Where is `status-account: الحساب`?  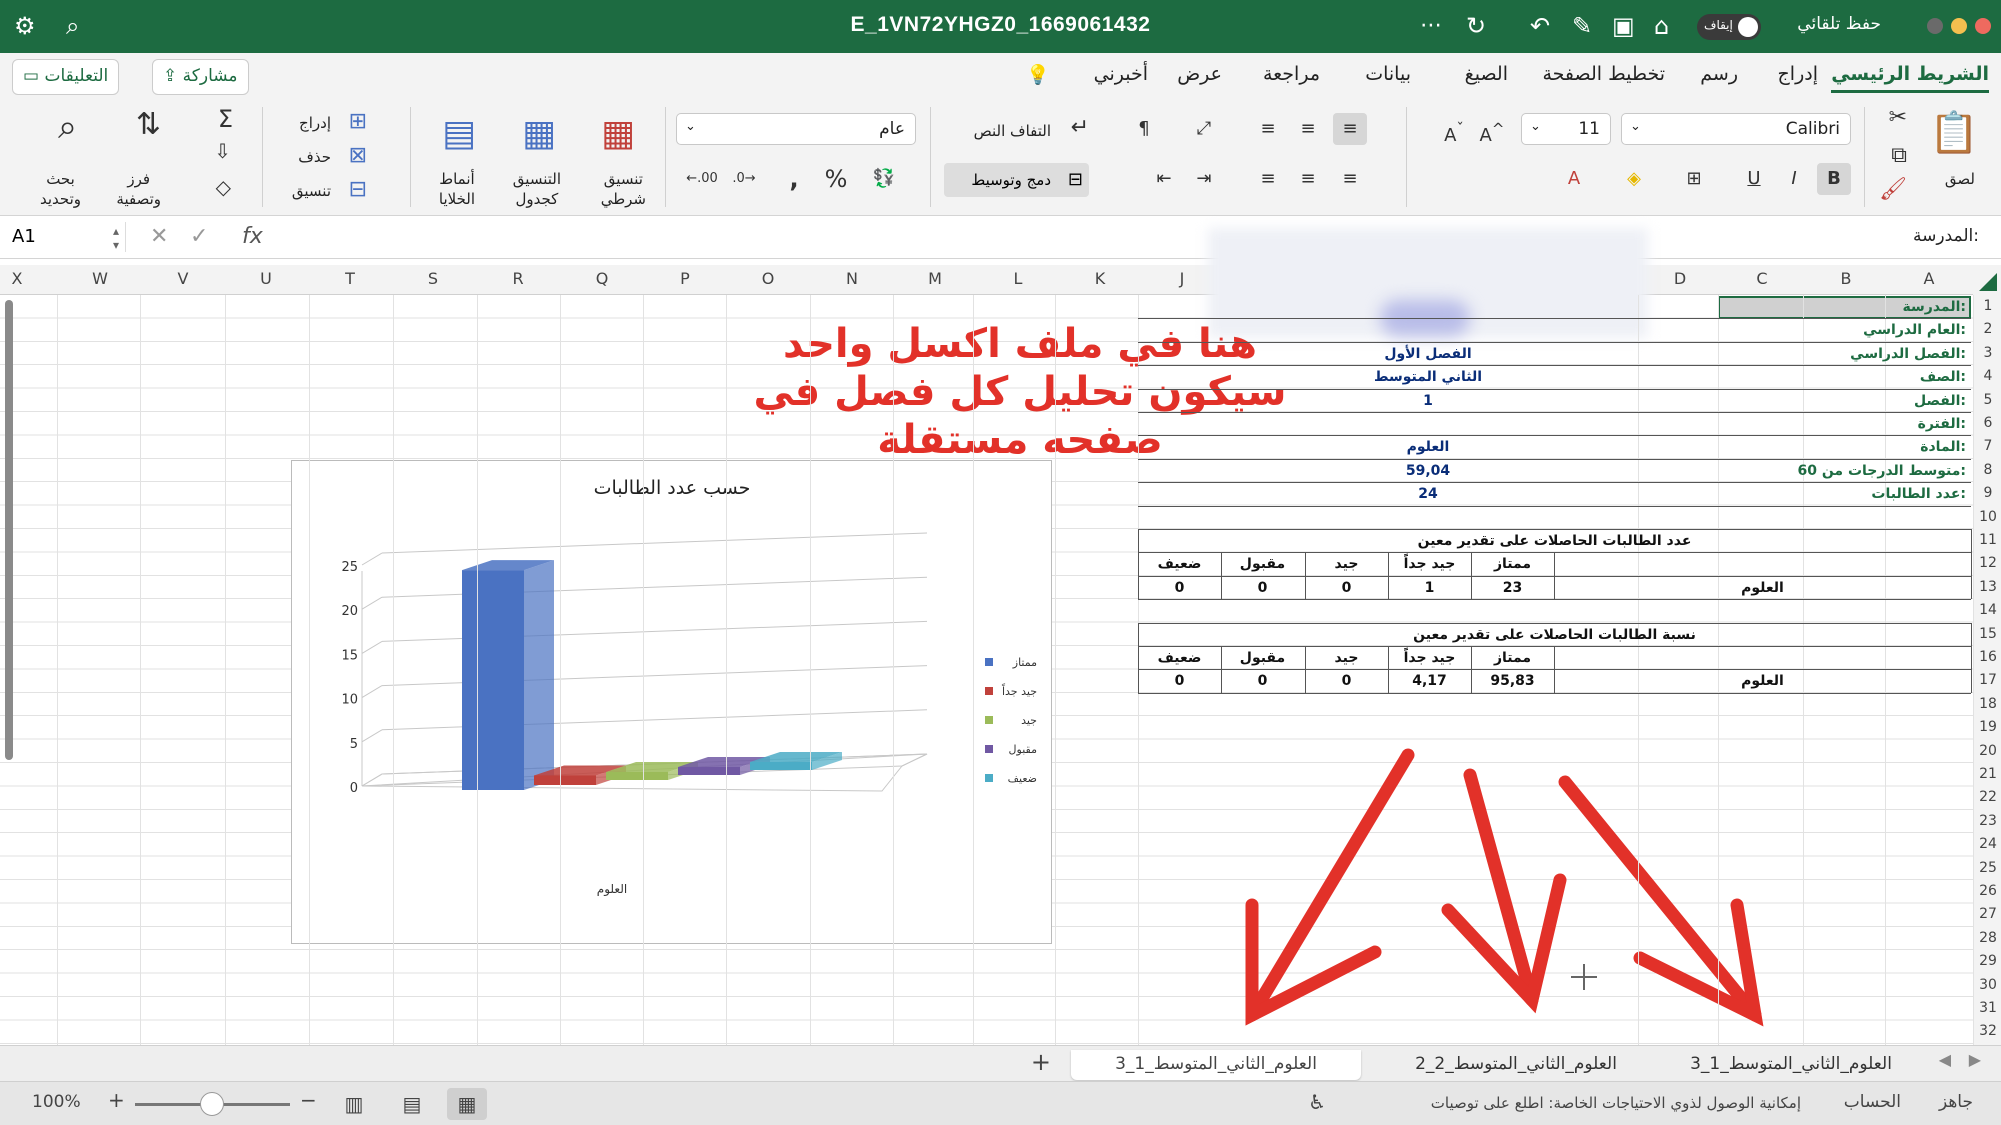 status-account: الحساب is located at coordinates (1872, 1102).